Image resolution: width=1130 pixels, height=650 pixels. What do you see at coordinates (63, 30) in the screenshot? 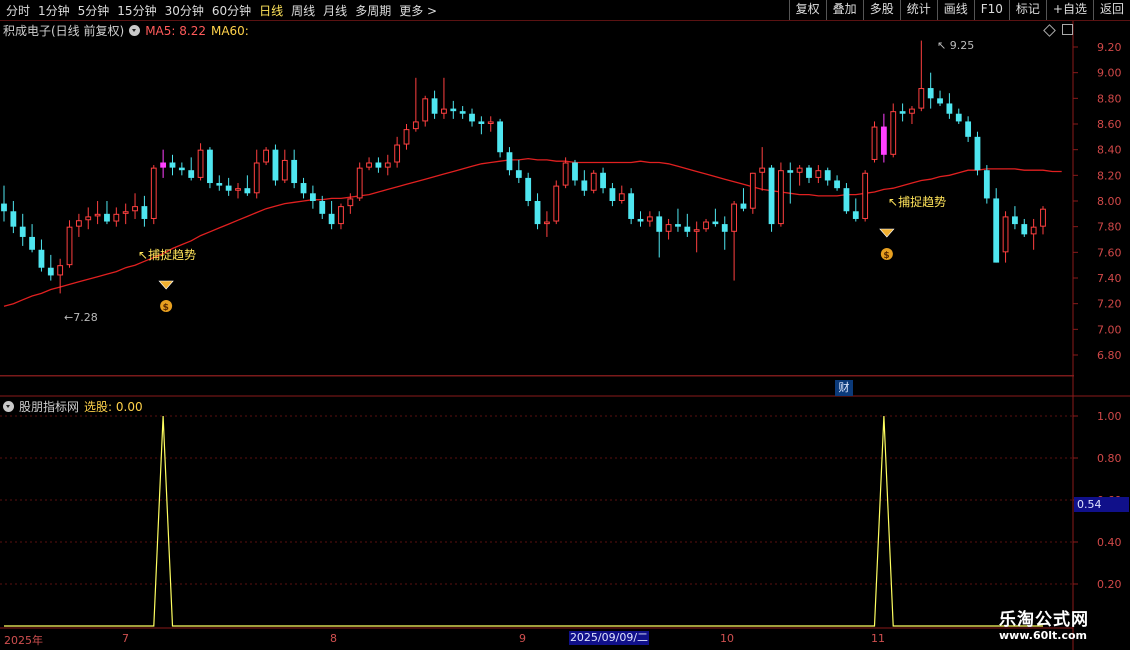
I see `stock-title: 积成电子(日线 前复权)` at bounding box center [63, 30].